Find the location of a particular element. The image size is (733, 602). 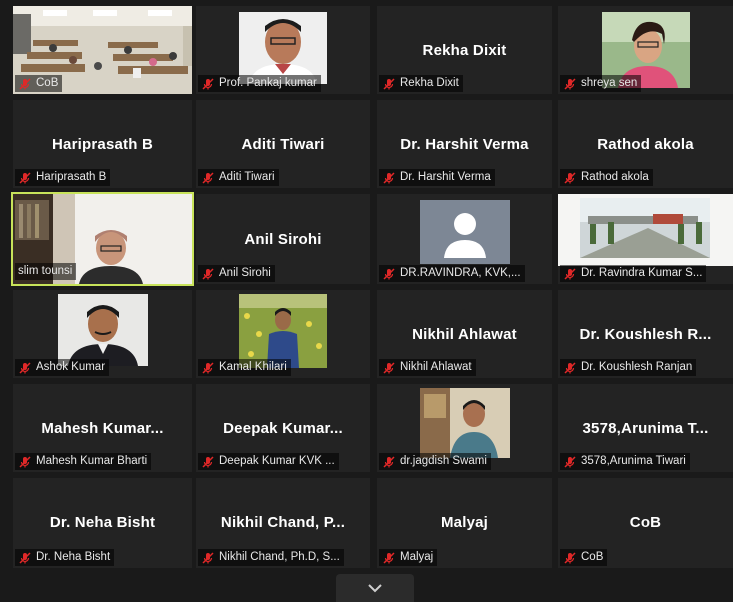

avatar-placeholder-icon is located at coordinates (465, 232).